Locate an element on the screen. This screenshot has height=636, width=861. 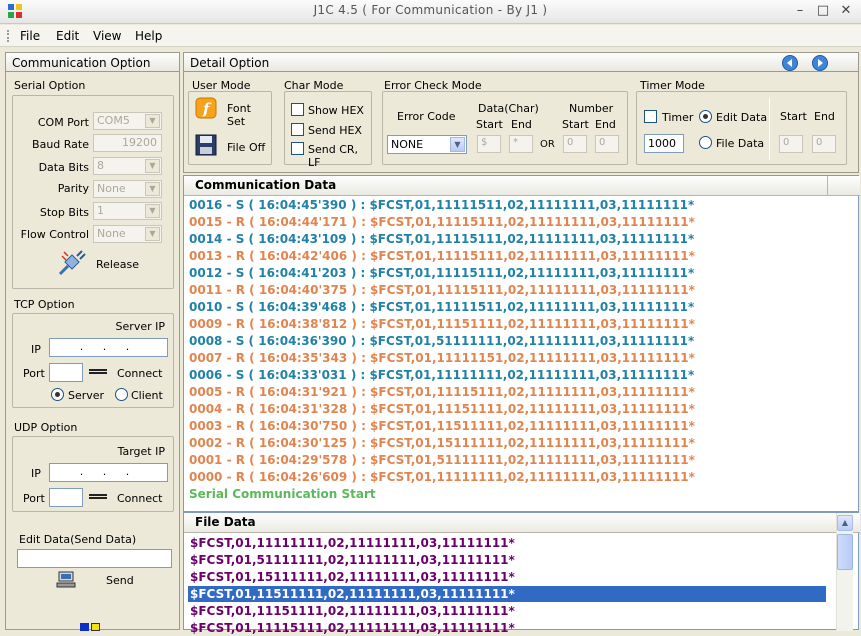
server-label: Server is located at coordinates (86, 395).